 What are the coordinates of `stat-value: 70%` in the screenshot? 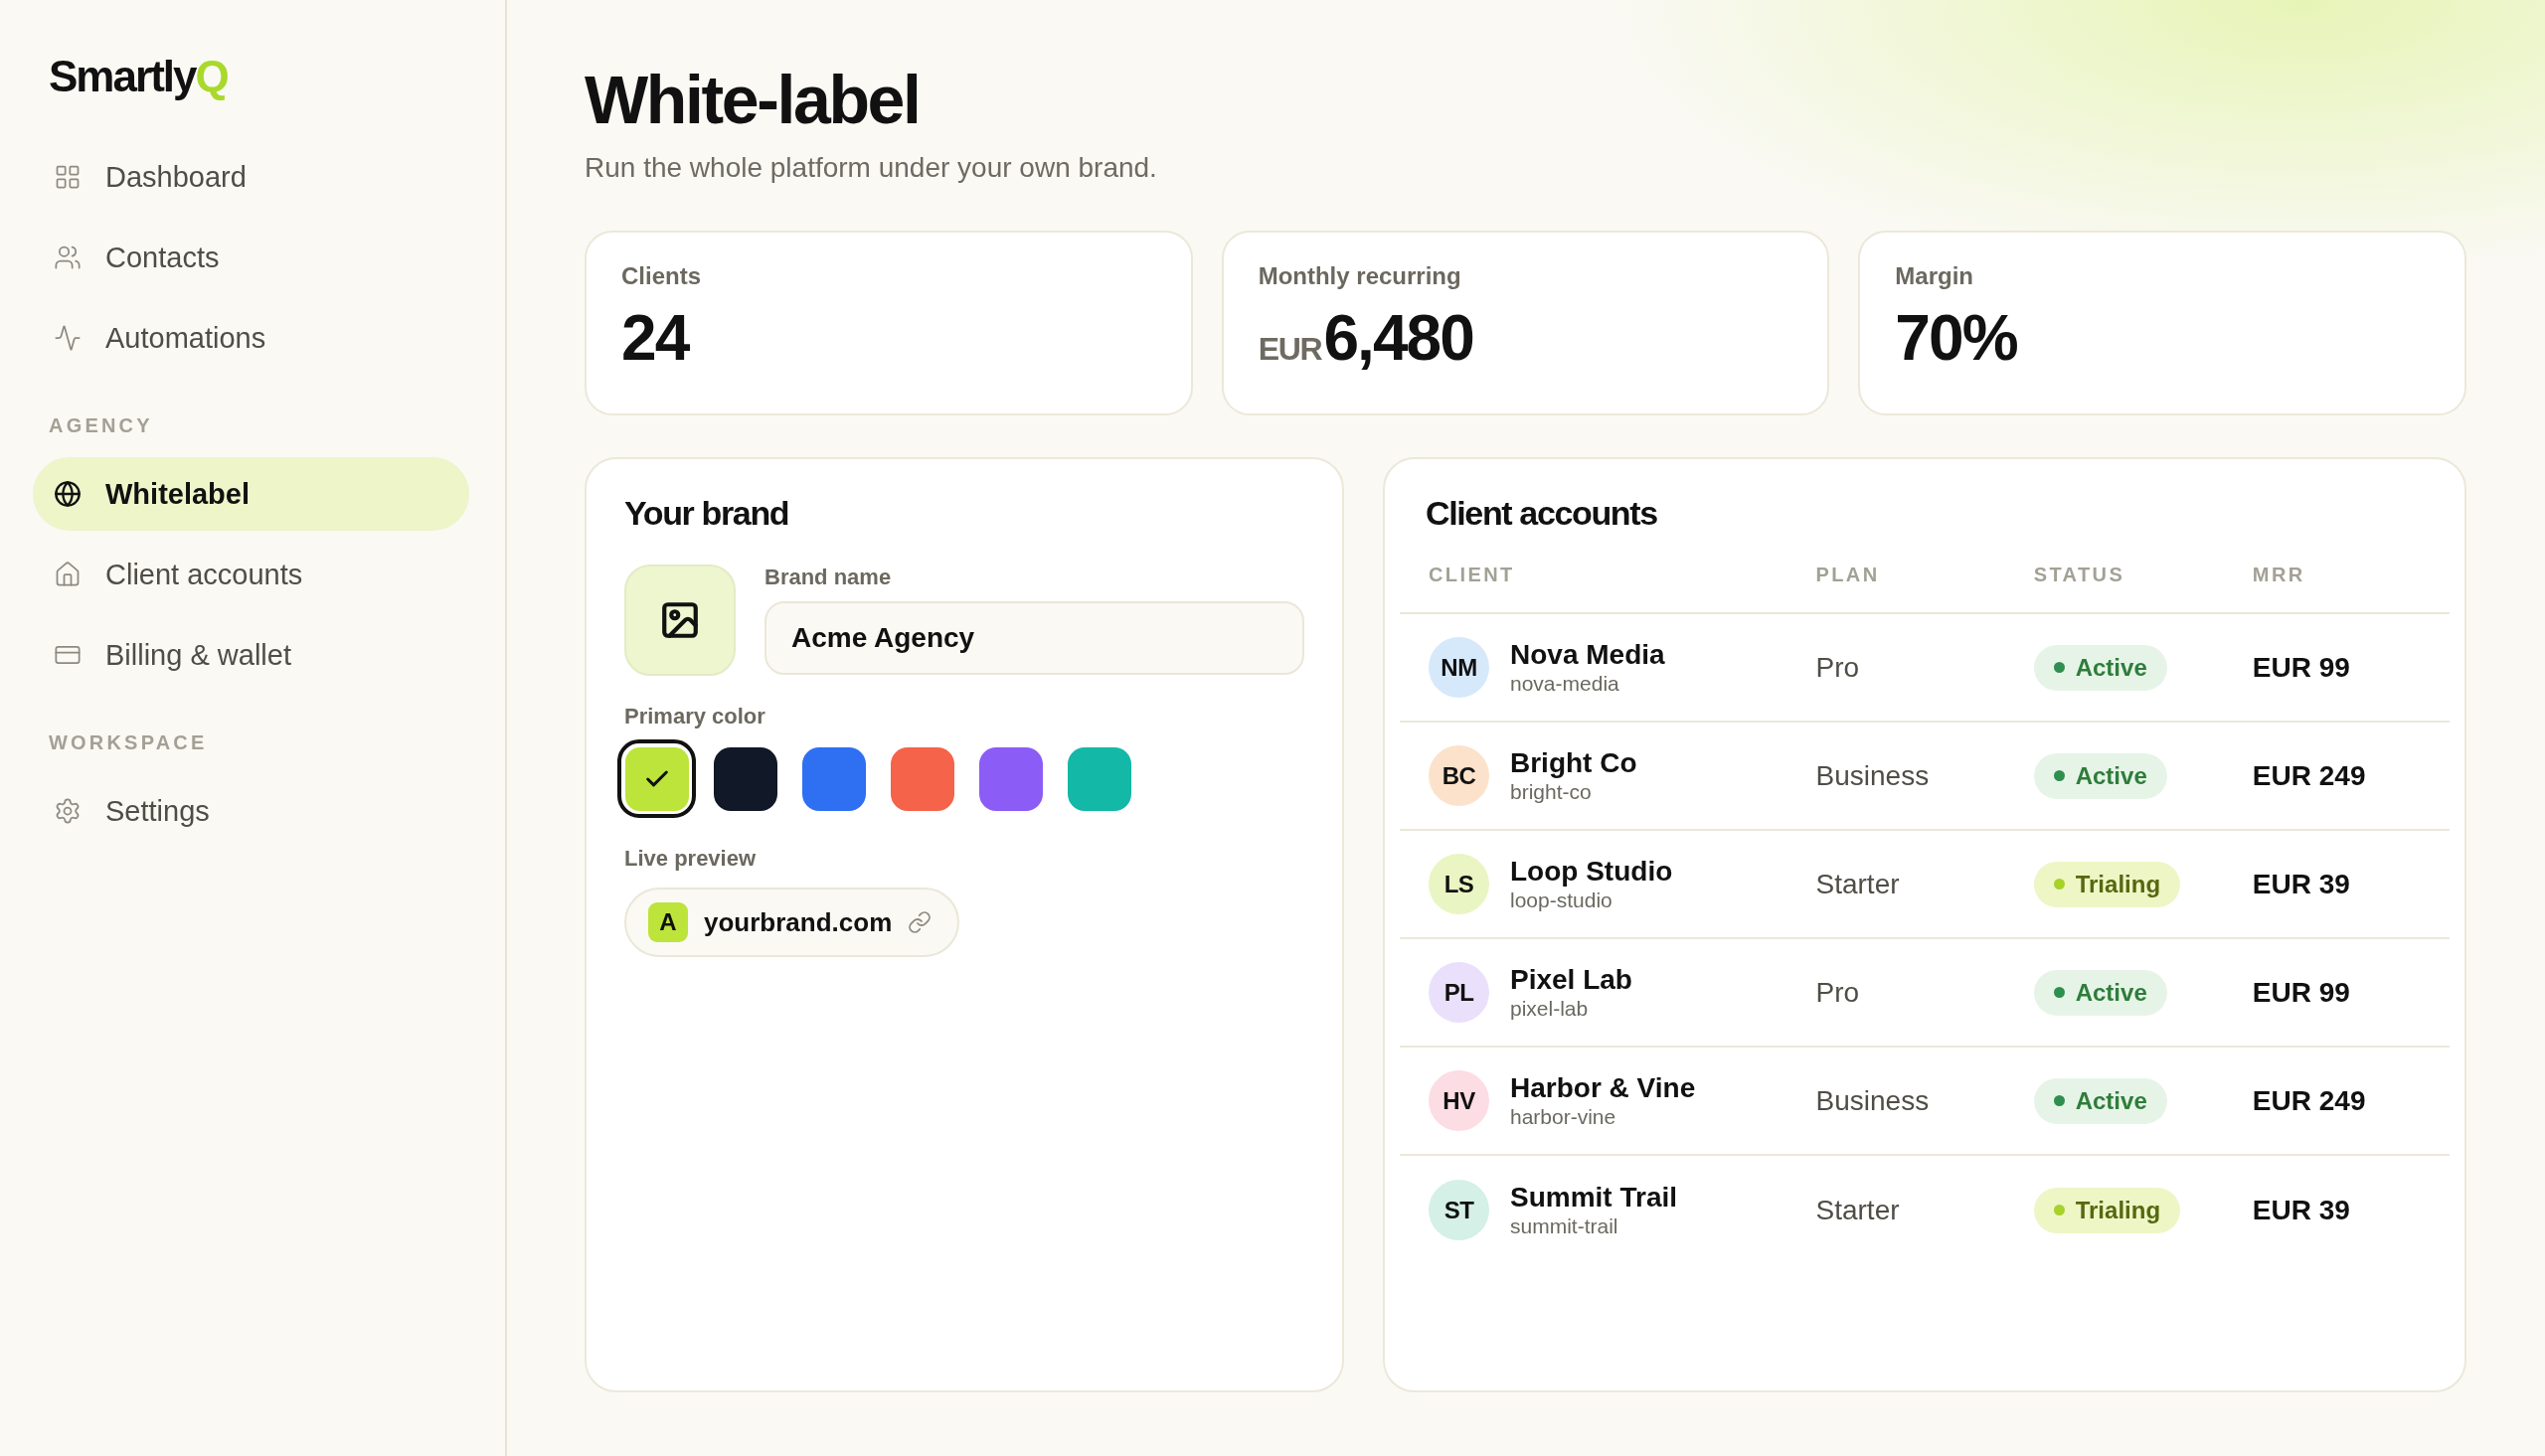 It's located at (1956, 338).